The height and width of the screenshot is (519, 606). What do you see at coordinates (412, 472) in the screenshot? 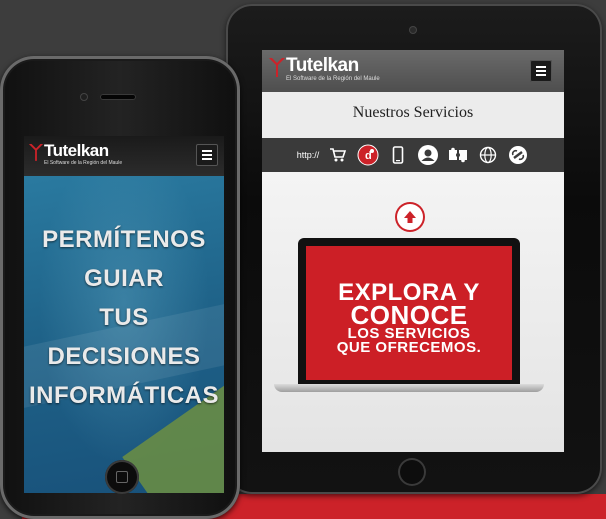
I see `tablet-home-button` at bounding box center [412, 472].